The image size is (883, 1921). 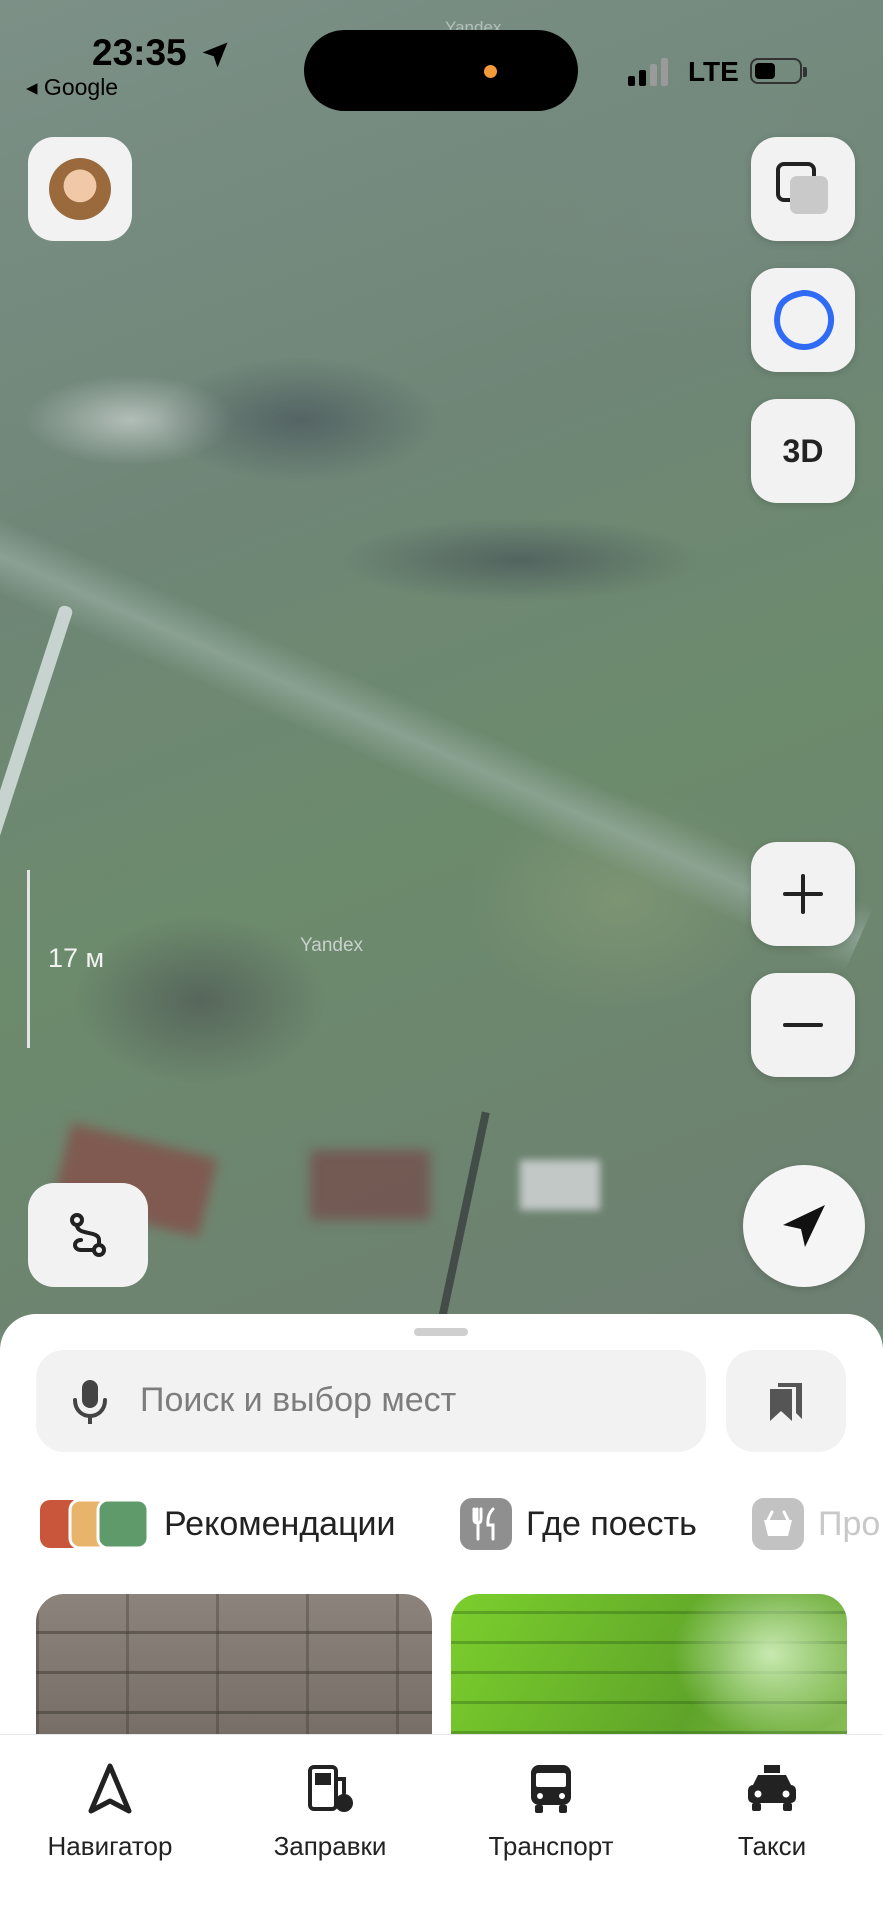 What do you see at coordinates (816, 1524) in the screenshot?
I see `chip-products: Про` at bounding box center [816, 1524].